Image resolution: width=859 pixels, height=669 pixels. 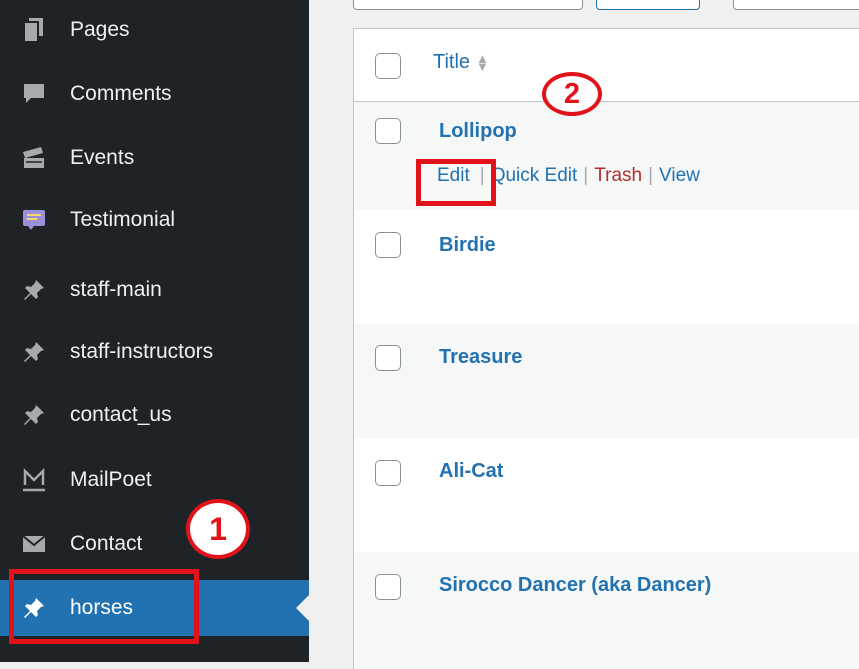 I want to click on mailpoet-icon, so click(x=34, y=480).